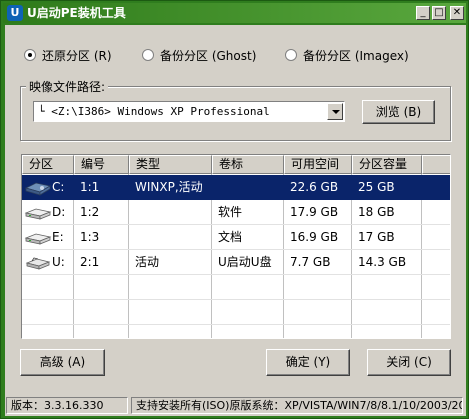 This screenshot has width=469, height=419. I want to click on cell-label: 软件, so click(230, 212).